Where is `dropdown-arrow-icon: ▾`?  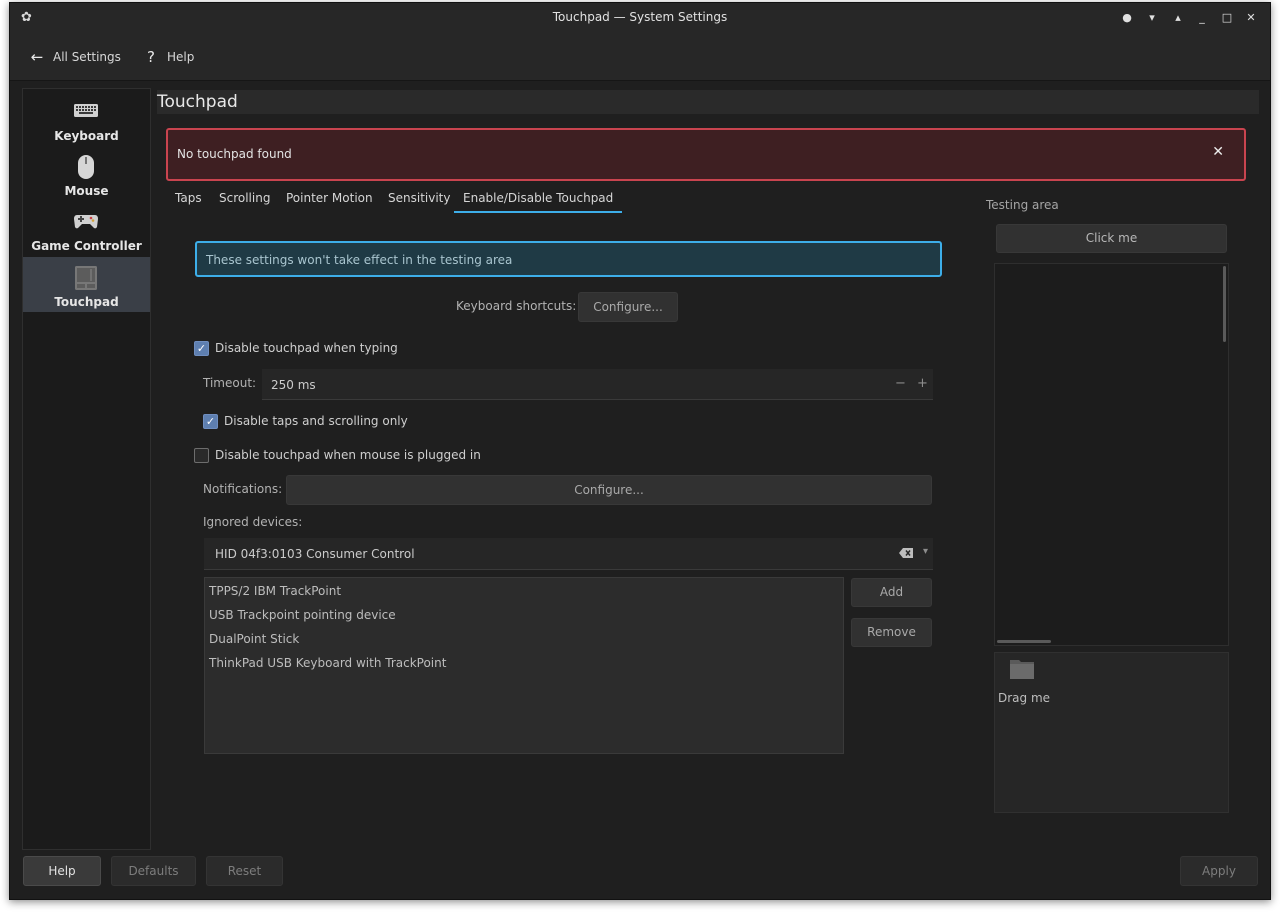 dropdown-arrow-icon: ▾ is located at coordinates (925, 551).